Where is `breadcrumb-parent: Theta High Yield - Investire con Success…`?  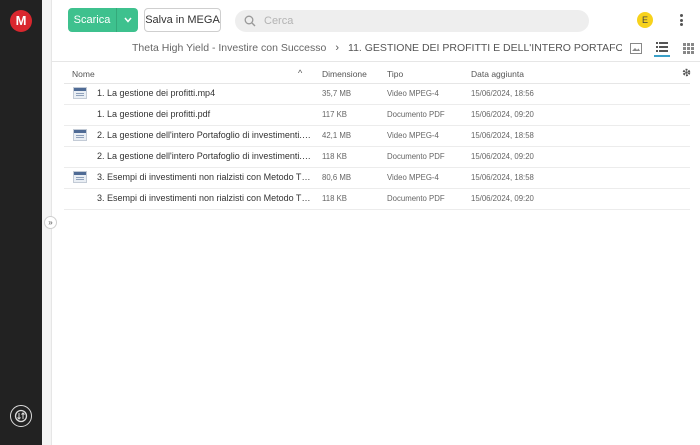 breadcrumb-parent: Theta High Yield - Investire con Success… is located at coordinates (229, 48).